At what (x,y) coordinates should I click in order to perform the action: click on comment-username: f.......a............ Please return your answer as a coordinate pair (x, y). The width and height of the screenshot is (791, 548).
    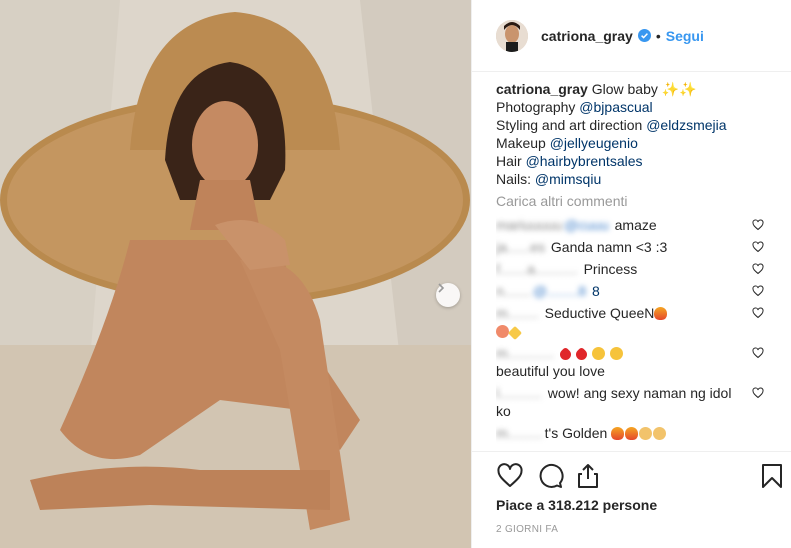
    Looking at the image, I should click on (537, 269).